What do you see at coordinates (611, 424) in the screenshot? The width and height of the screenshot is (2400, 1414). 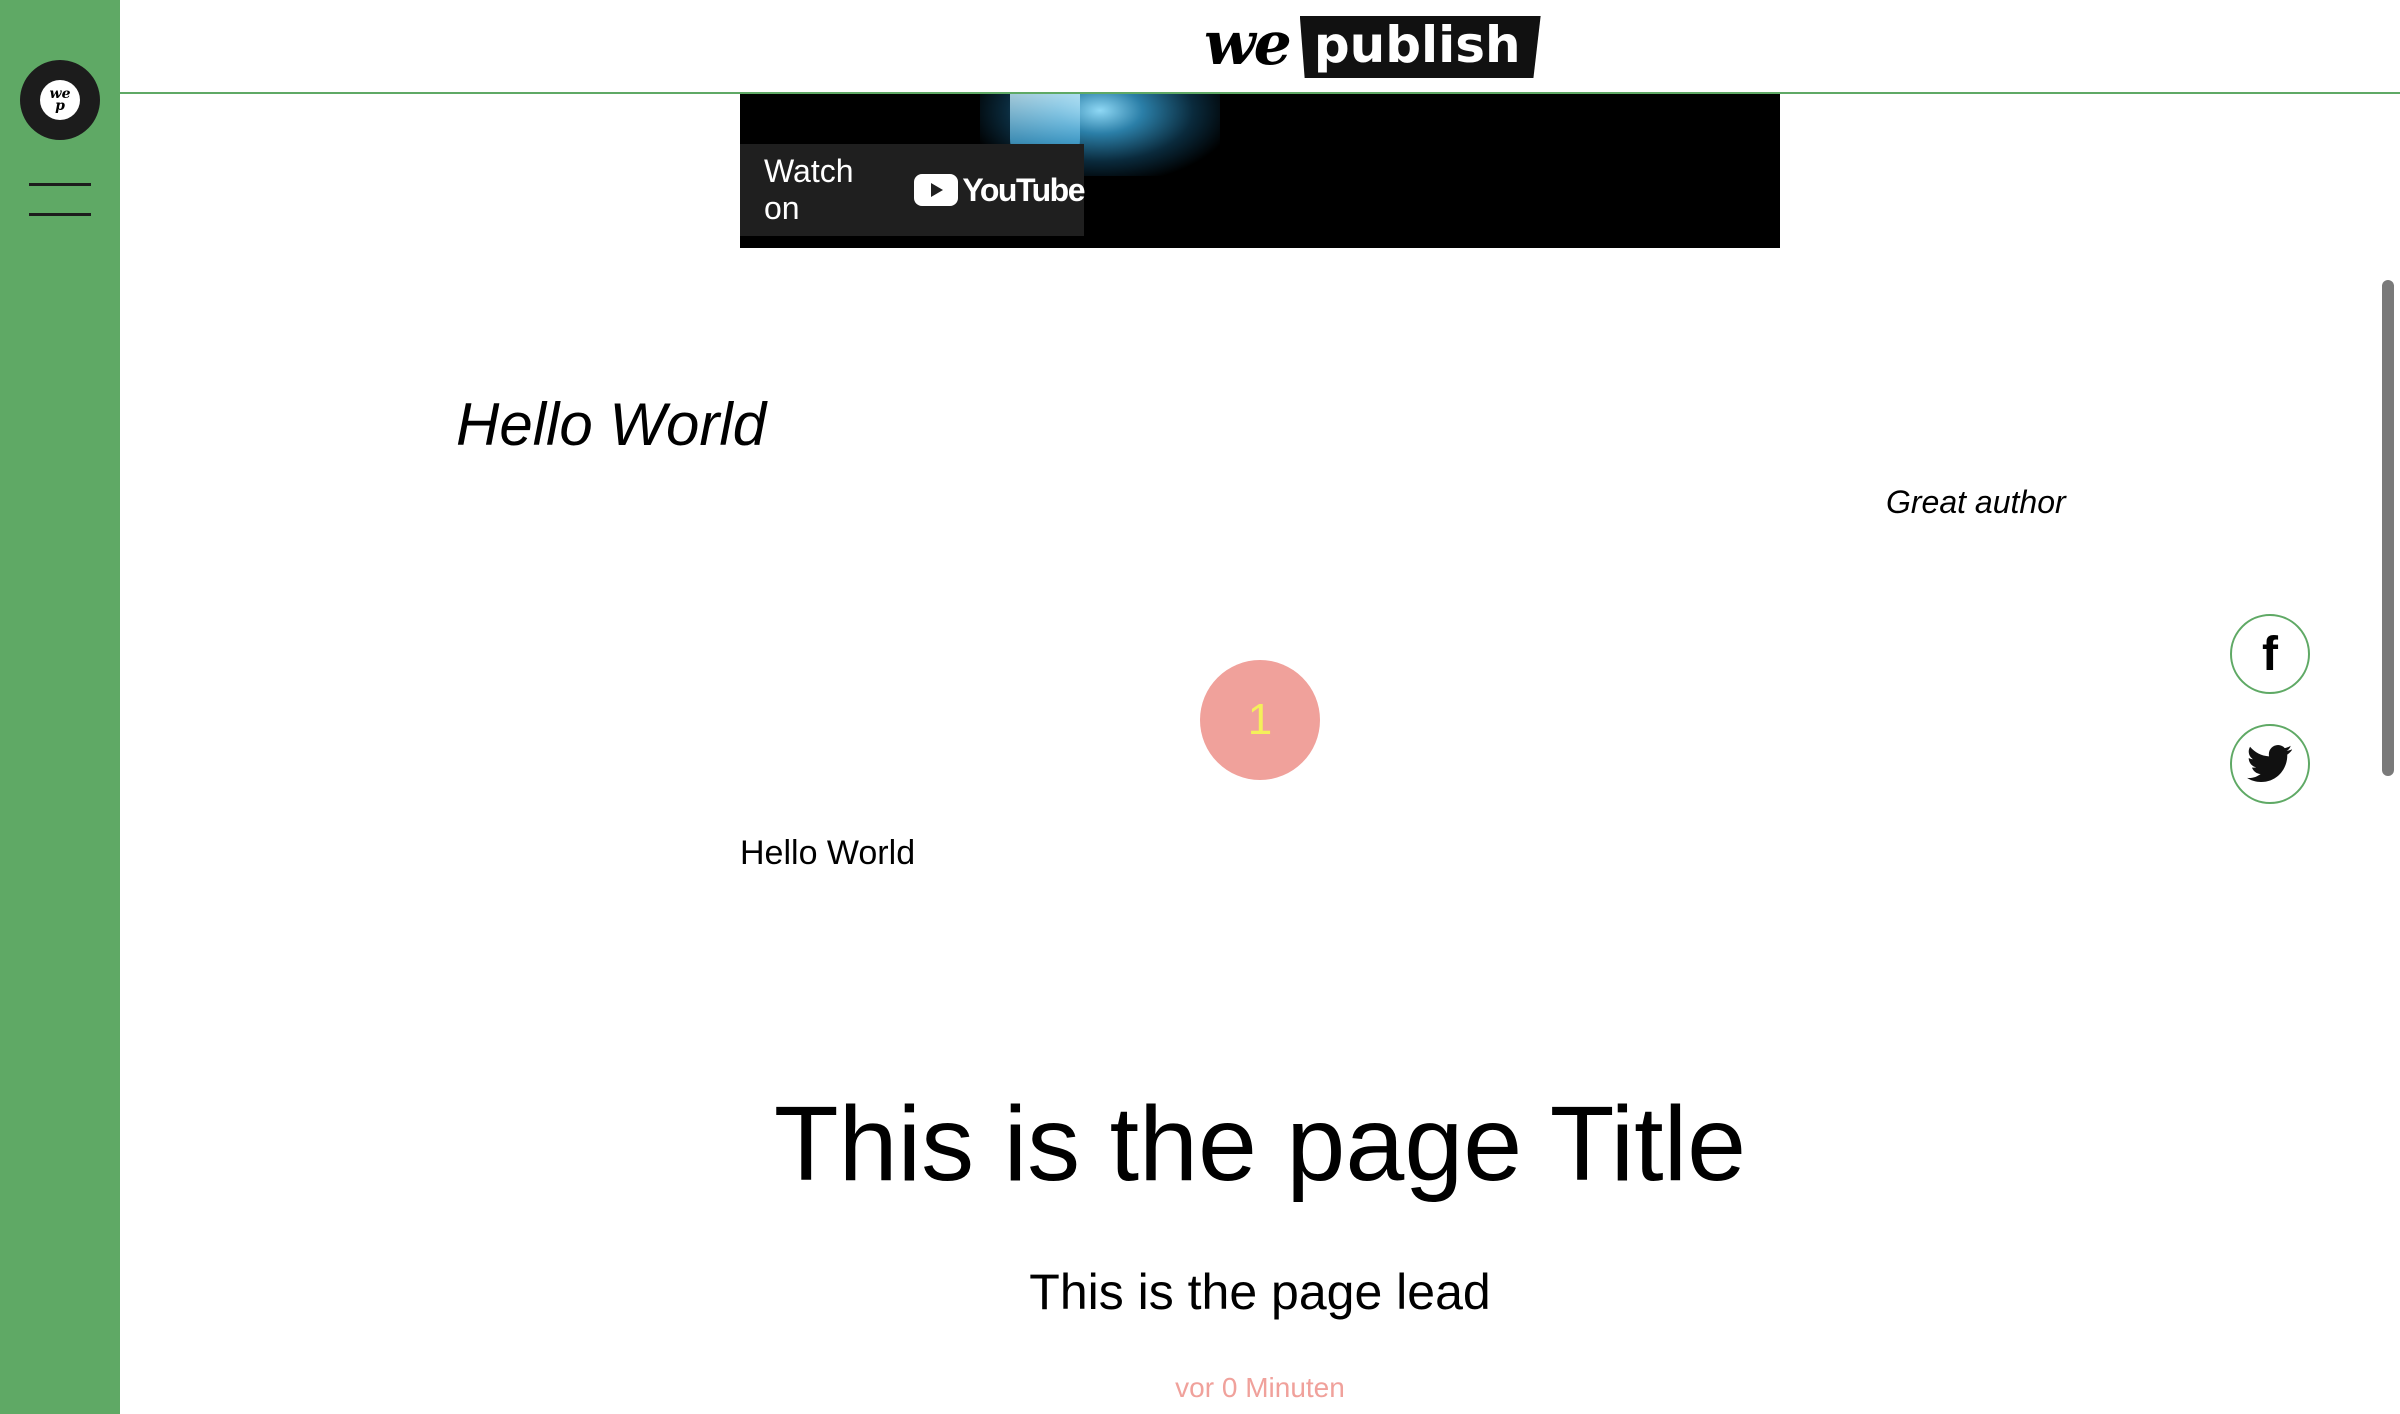 I see `quote-title: Hello World` at bounding box center [611, 424].